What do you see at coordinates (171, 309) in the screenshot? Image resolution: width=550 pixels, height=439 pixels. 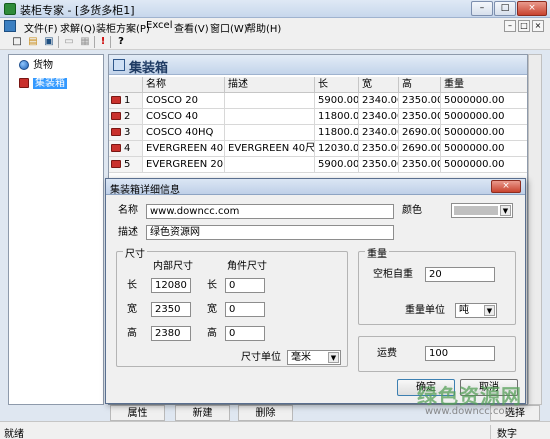 I see `inner-width-input: 2350` at bounding box center [171, 309].